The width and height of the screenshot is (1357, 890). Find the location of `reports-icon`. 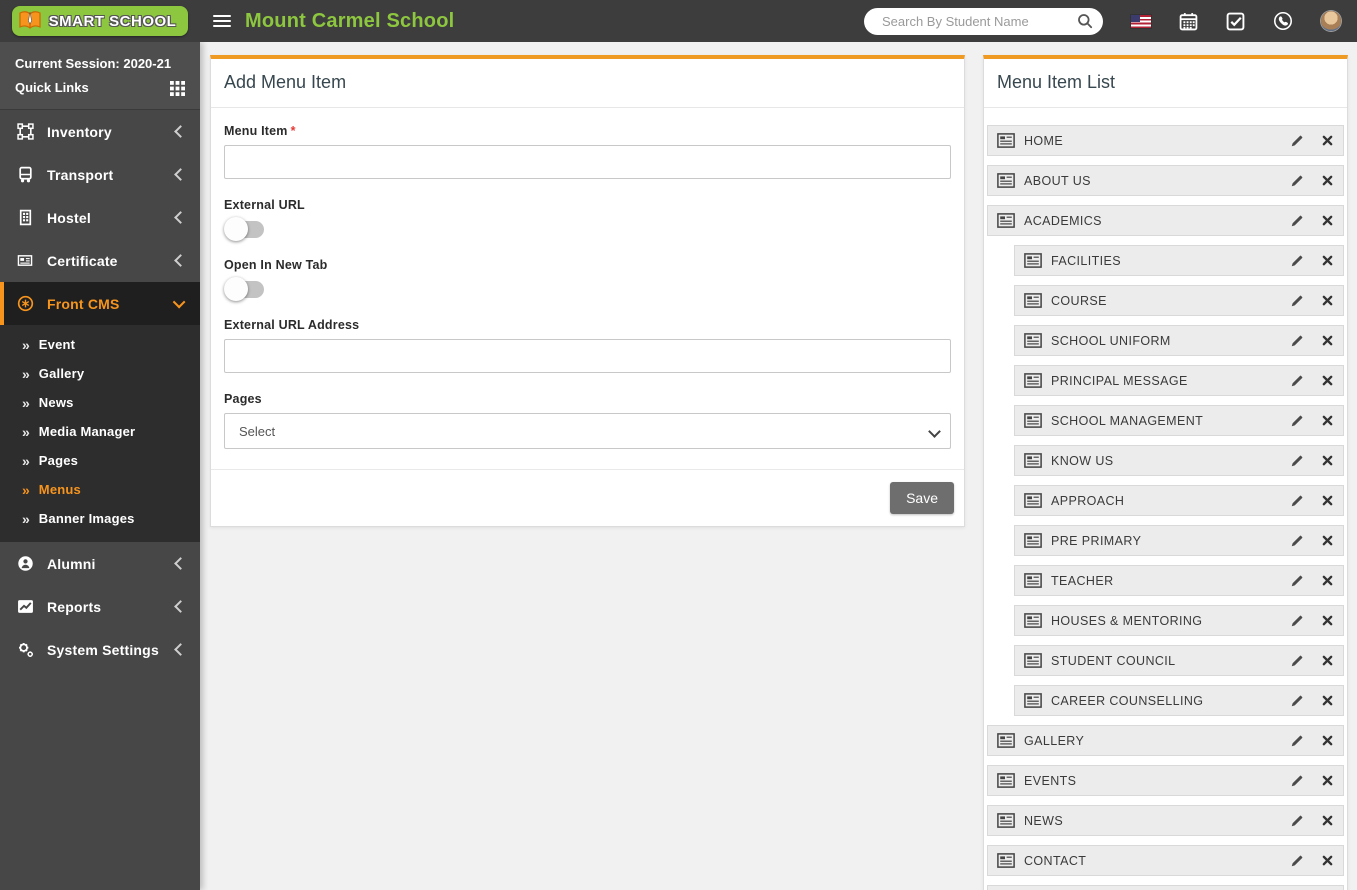

reports-icon is located at coordinates (25, 606).